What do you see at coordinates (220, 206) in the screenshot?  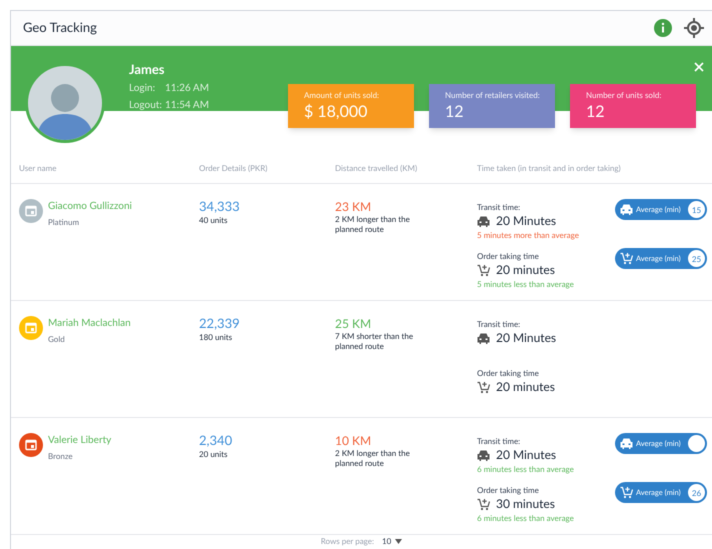 I see `order-amount: 34,333` at bounding box center [220, 206].